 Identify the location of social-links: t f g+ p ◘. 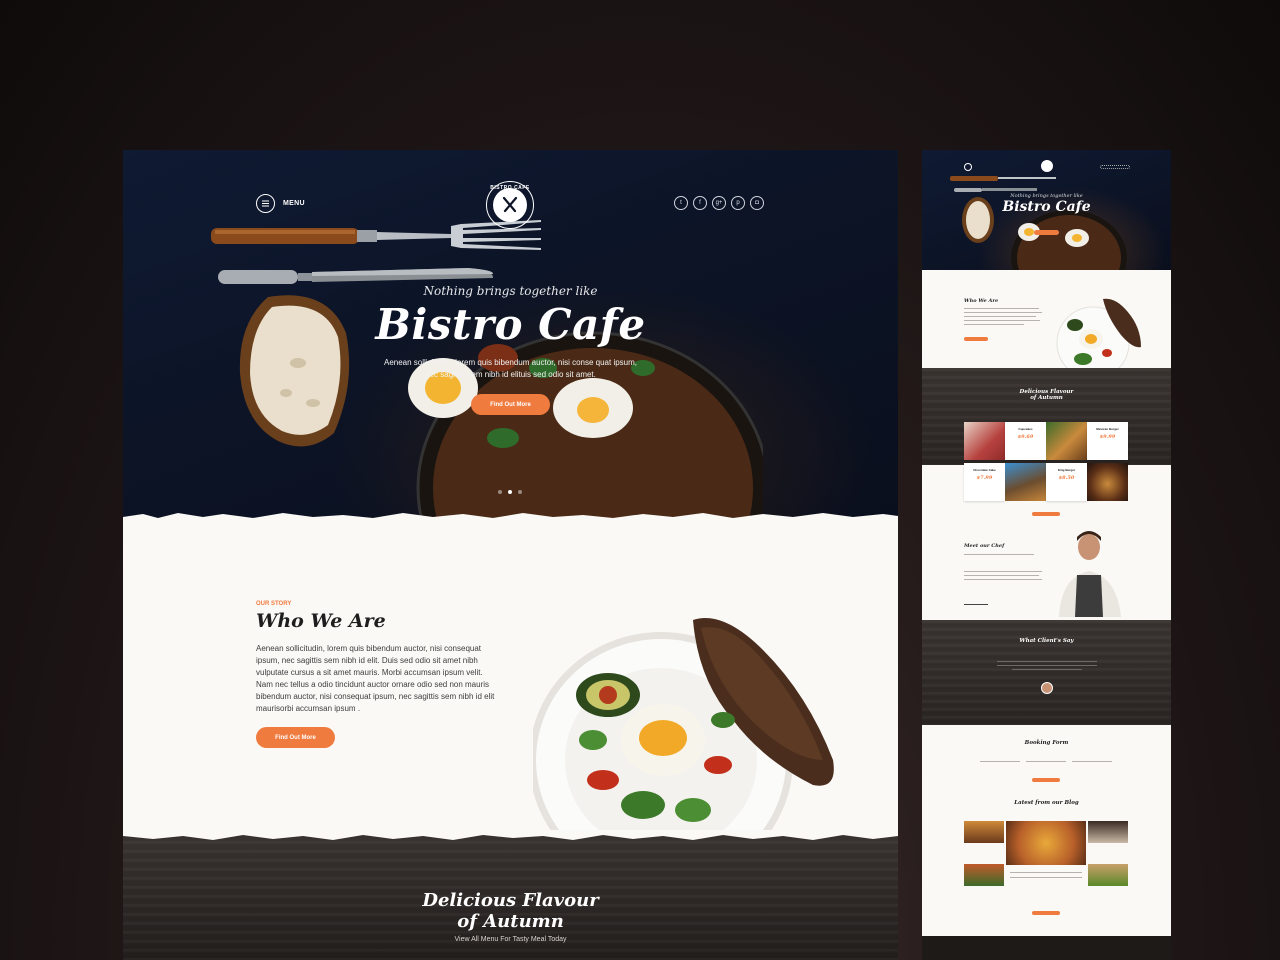
(719, 203).